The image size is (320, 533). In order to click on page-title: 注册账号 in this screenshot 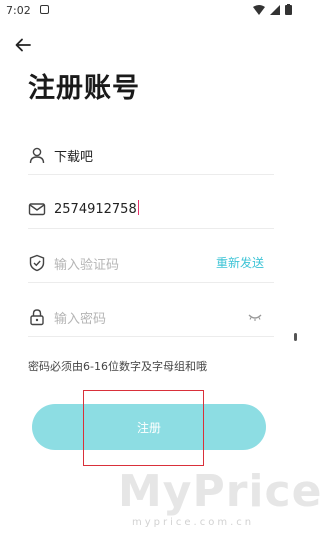, I will do `click(84, 88)`.